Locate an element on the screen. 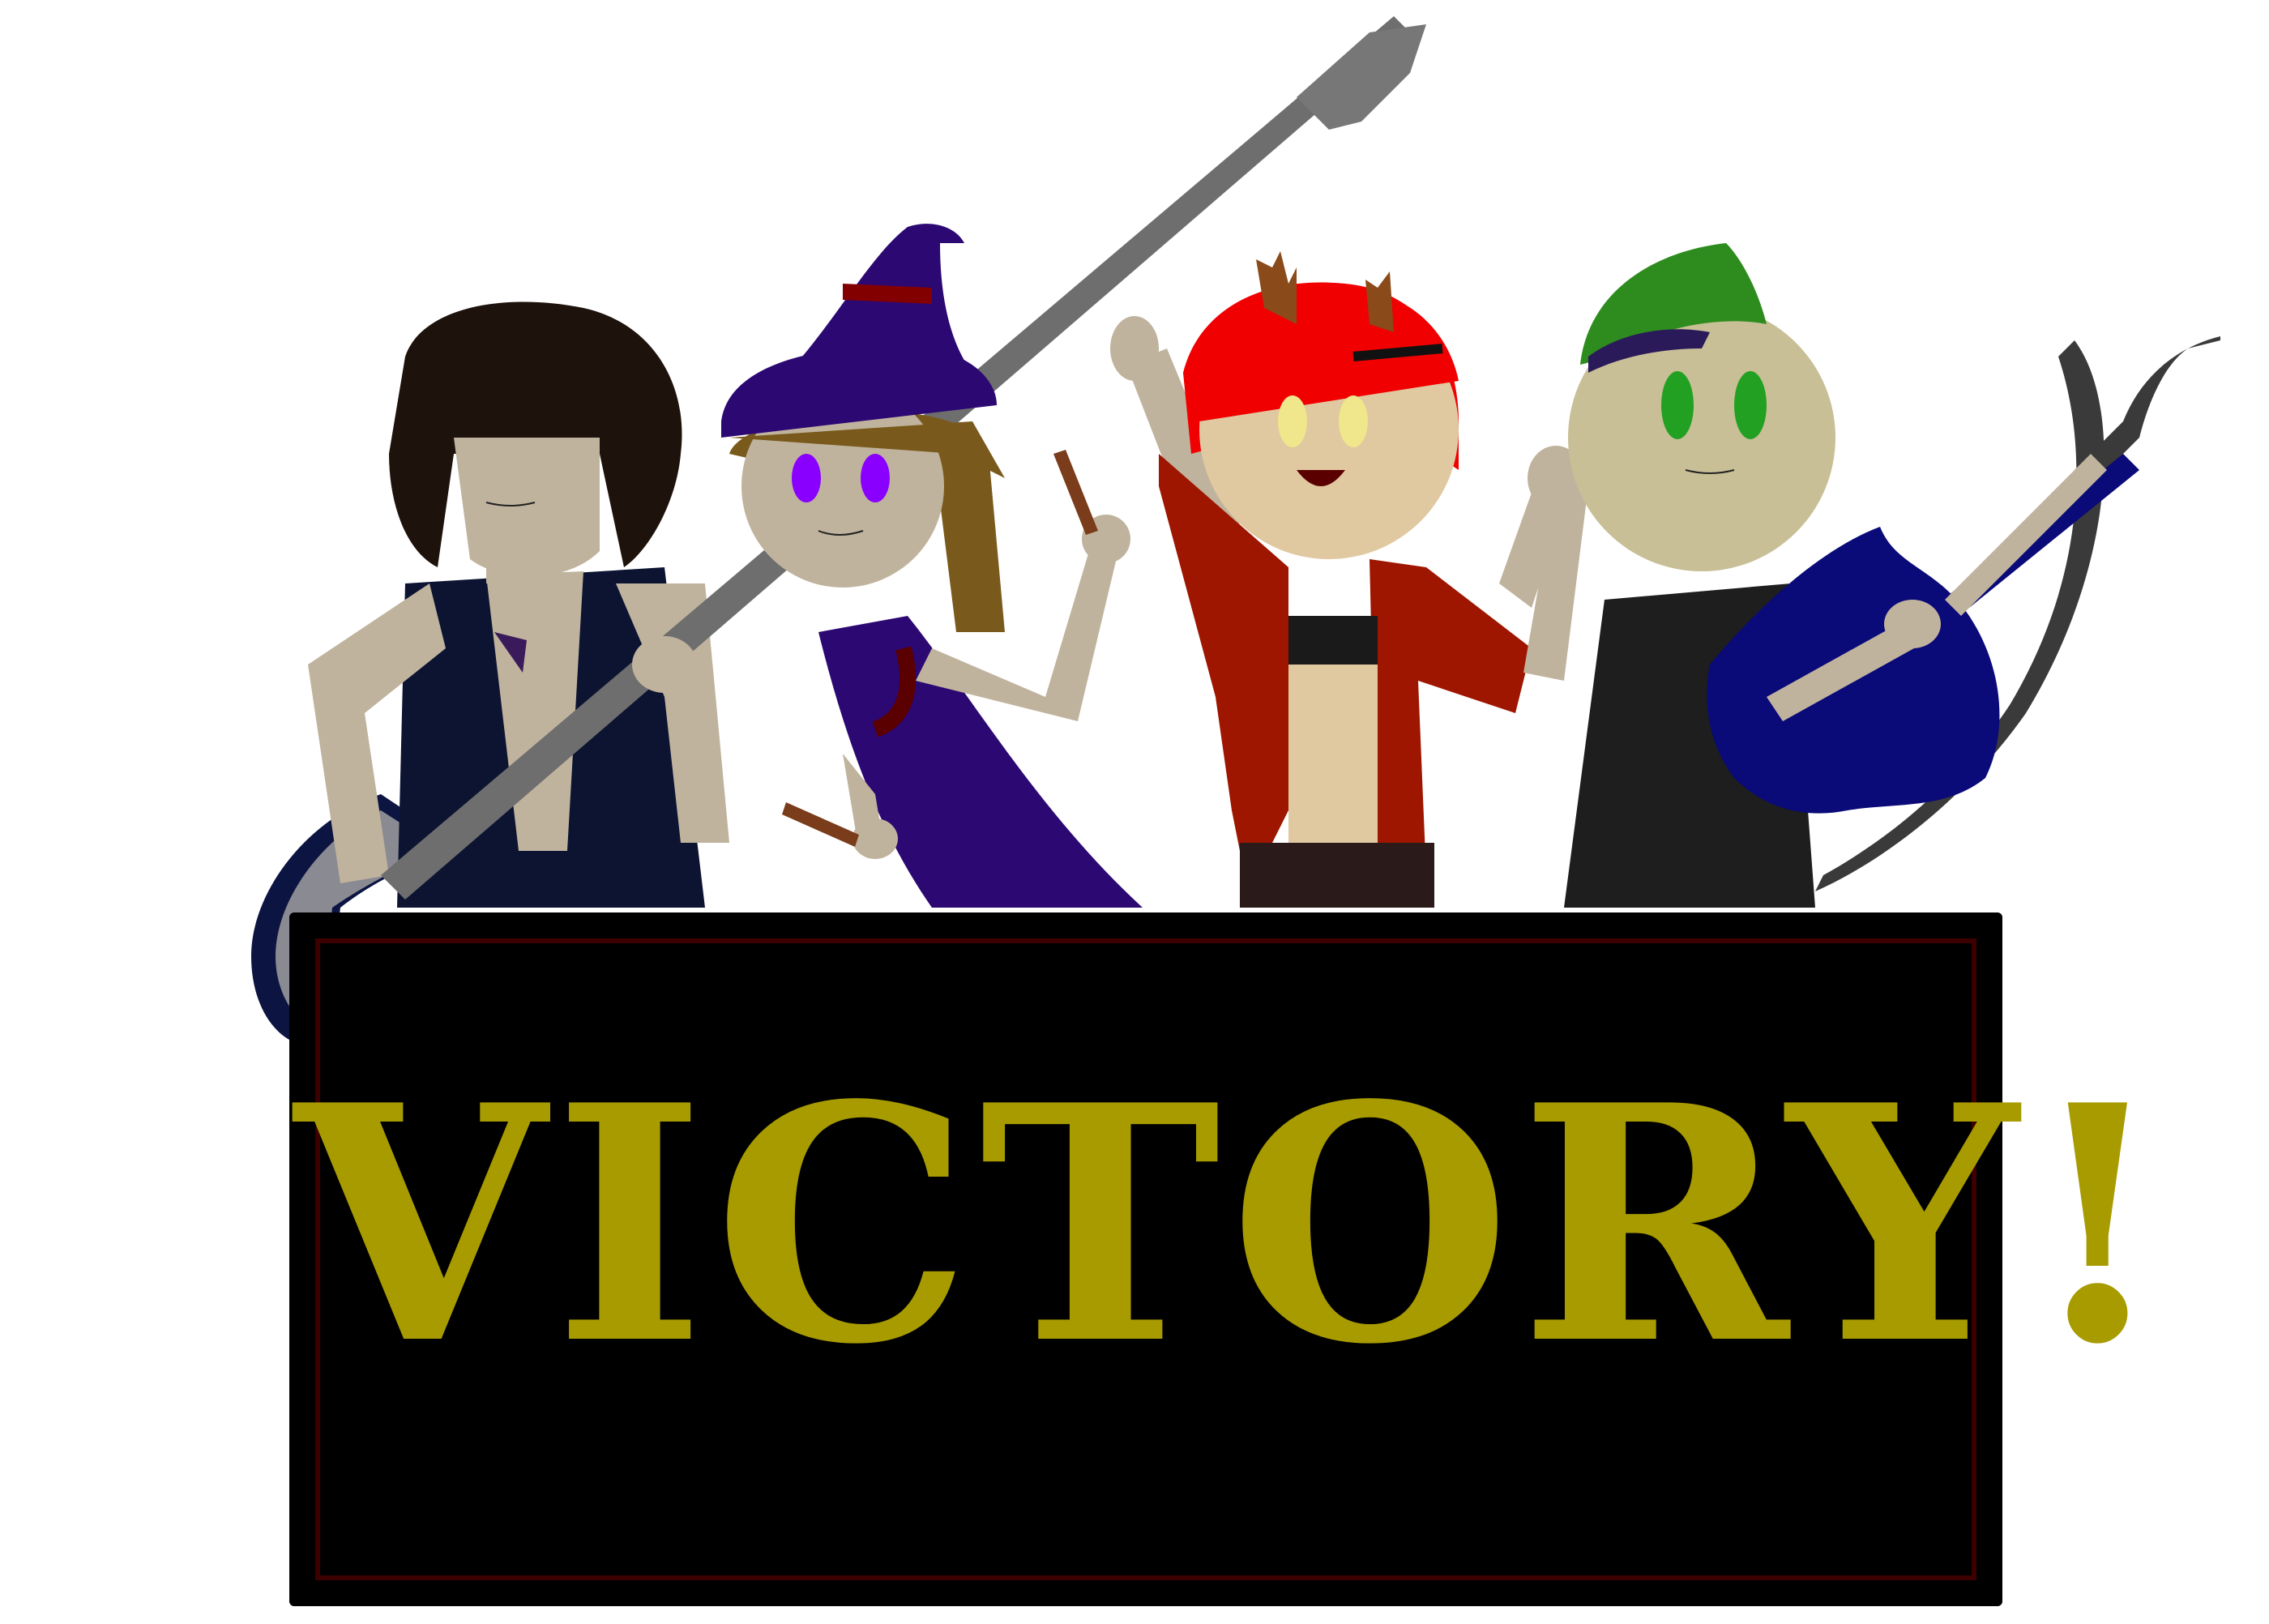 The width and height of the screenshot is (2269, 1624). witch-drumstick-raised is located at coordinates (1075, 492).